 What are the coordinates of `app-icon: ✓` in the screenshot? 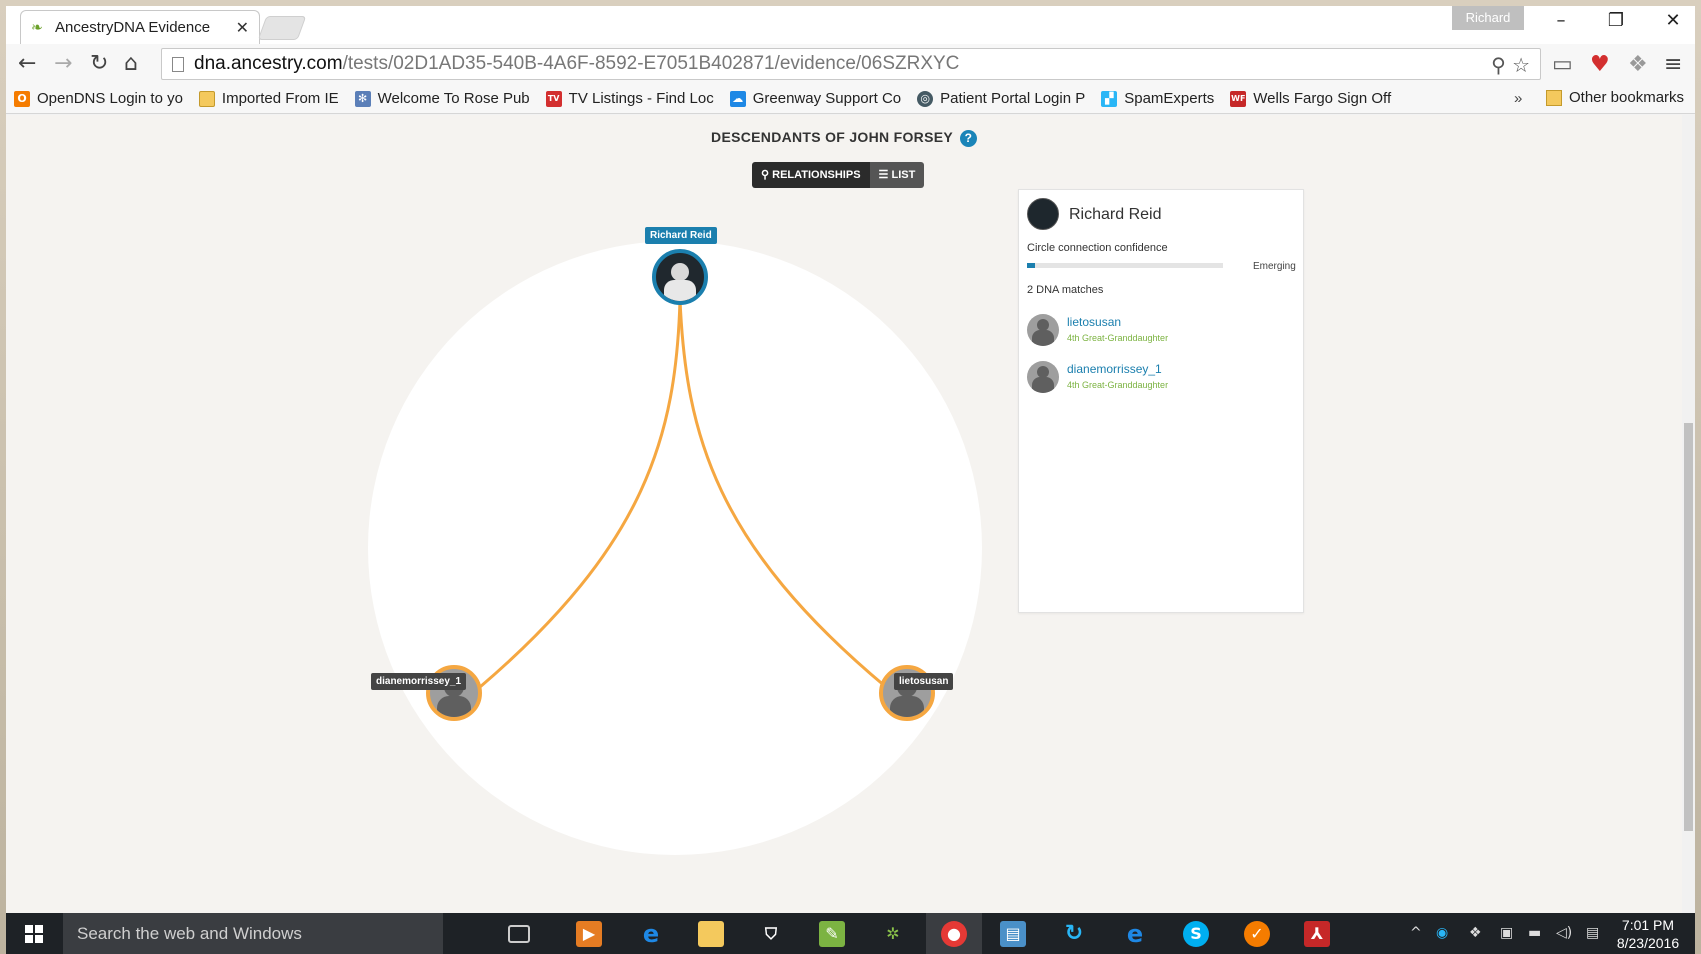 It's located at (1257, 934).